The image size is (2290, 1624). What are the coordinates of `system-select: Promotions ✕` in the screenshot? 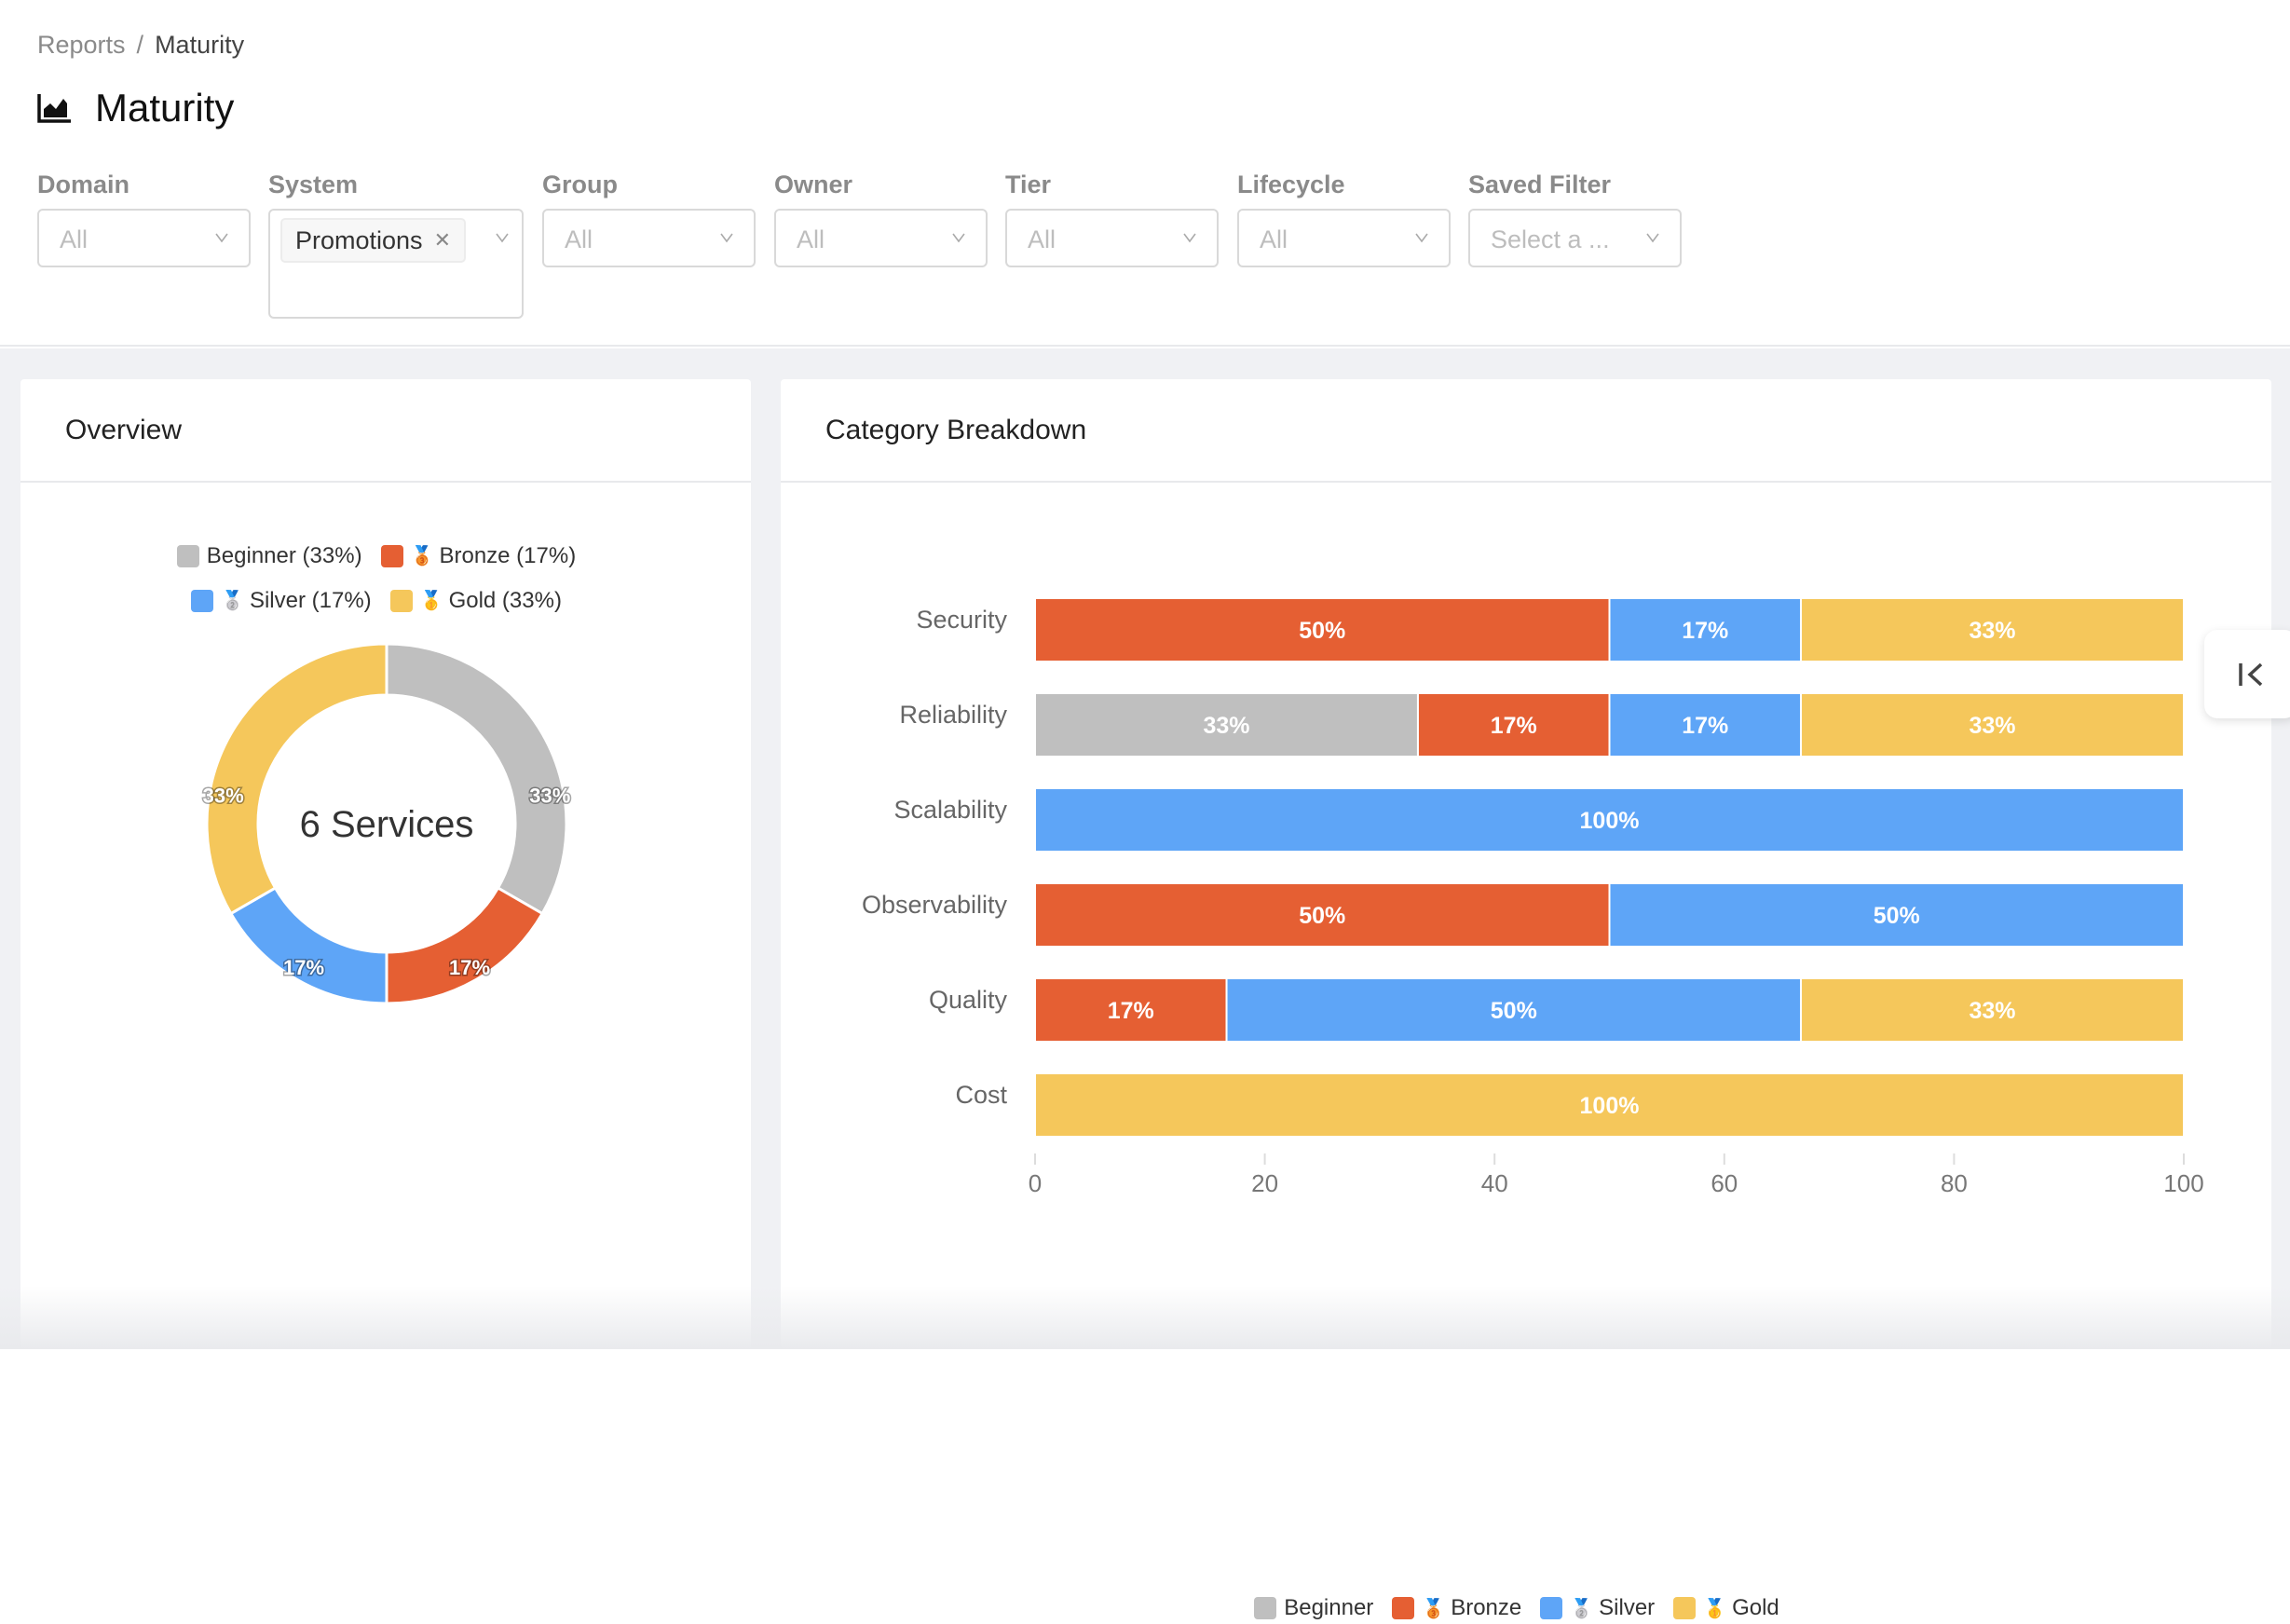 It's located at (396, 264).